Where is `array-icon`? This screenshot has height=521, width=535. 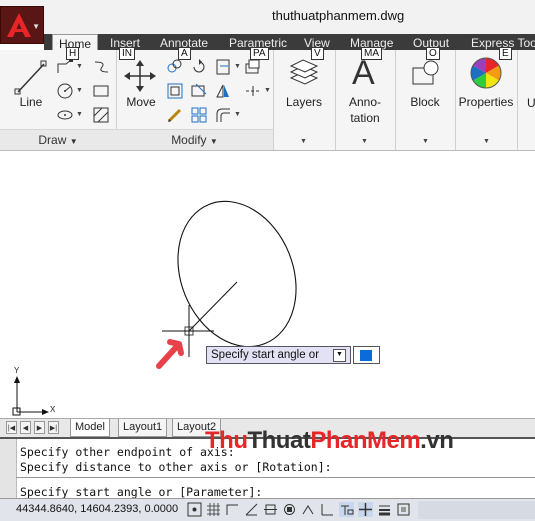 array-icon is located at coordinates (199, 115).